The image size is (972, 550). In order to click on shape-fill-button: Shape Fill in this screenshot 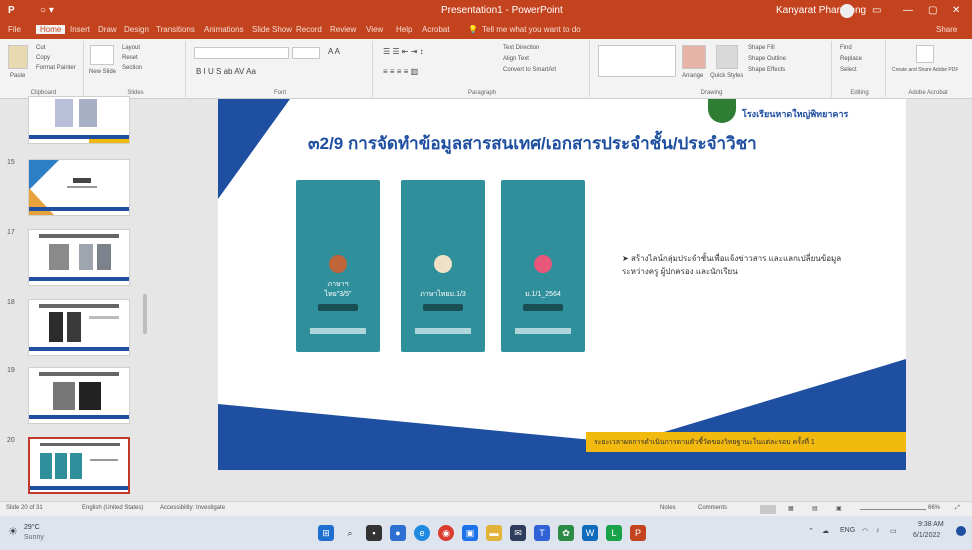, I will do `click(761, 48)`.